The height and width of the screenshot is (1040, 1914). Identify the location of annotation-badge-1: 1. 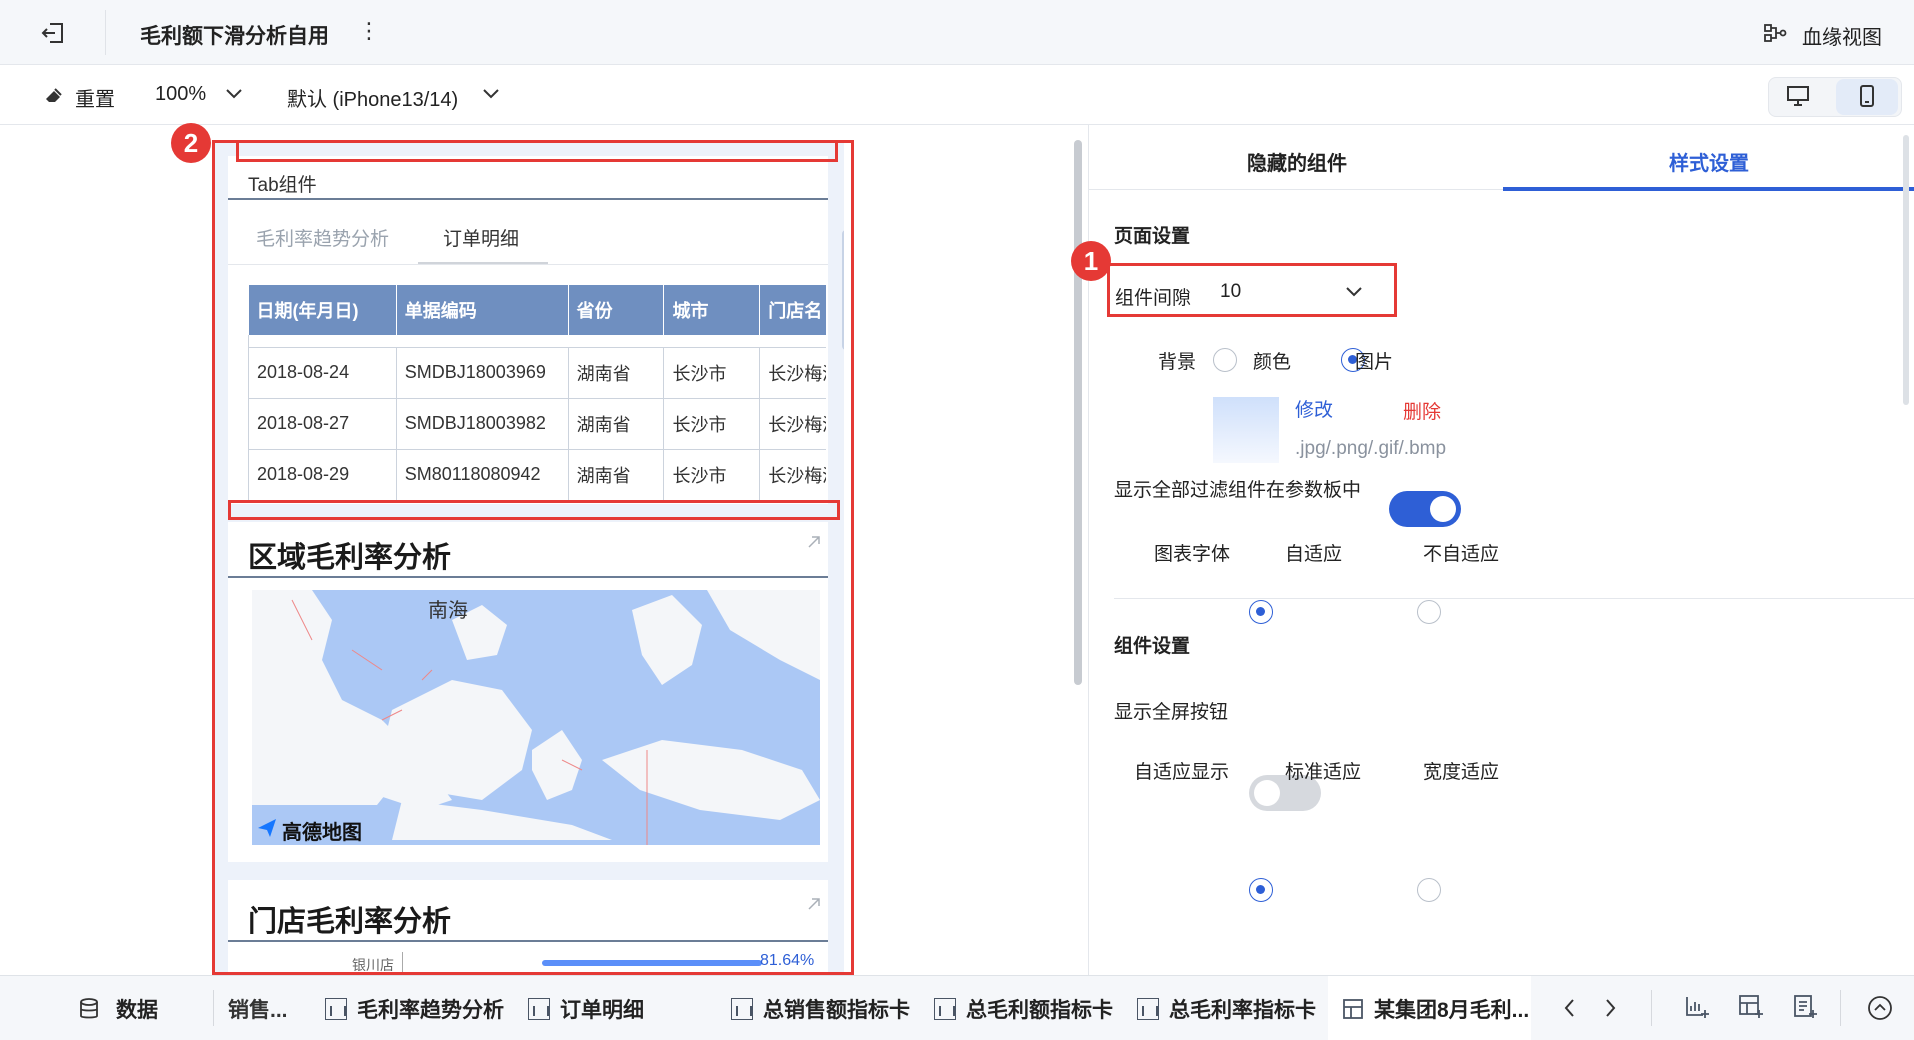
(1091, 261).